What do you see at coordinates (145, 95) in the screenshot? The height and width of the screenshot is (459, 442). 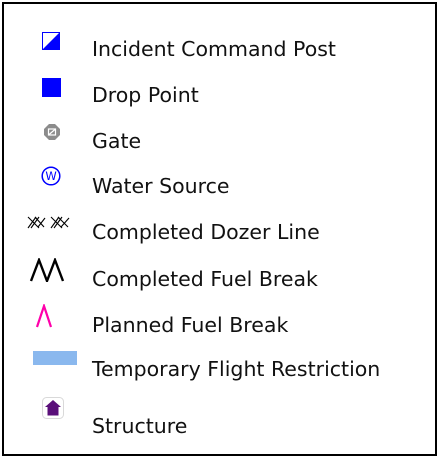 I see `legend-label-drop-point: Drop Point` at bounding box center [145, 95].